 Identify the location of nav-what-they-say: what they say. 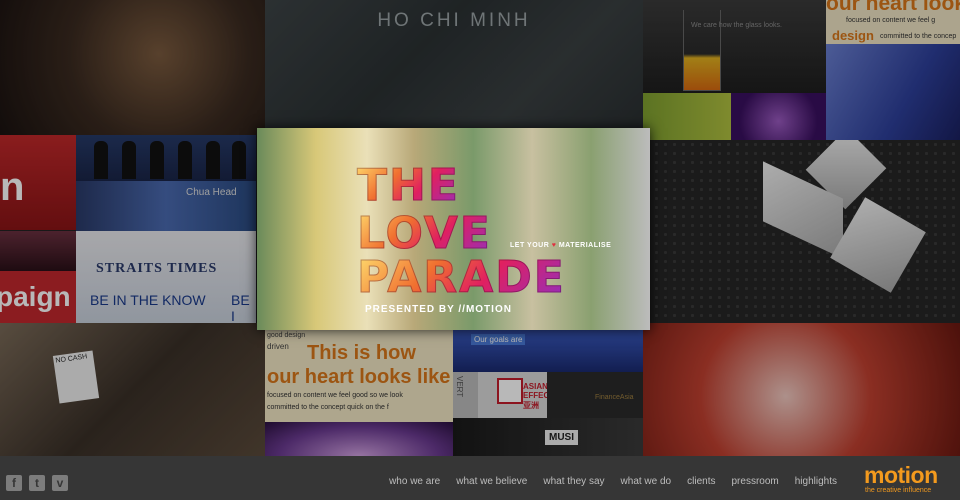
(573, 481).